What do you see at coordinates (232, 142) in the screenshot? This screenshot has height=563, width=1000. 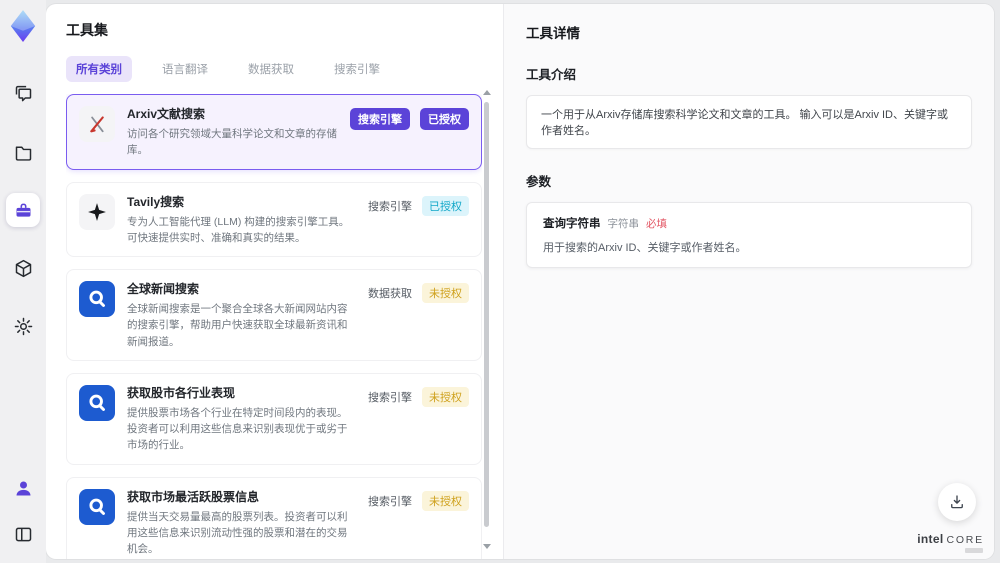 I see `tool-description: 访问各个研究领域大量科学论文和文章的存储库。` at bounding box center [232, 142].